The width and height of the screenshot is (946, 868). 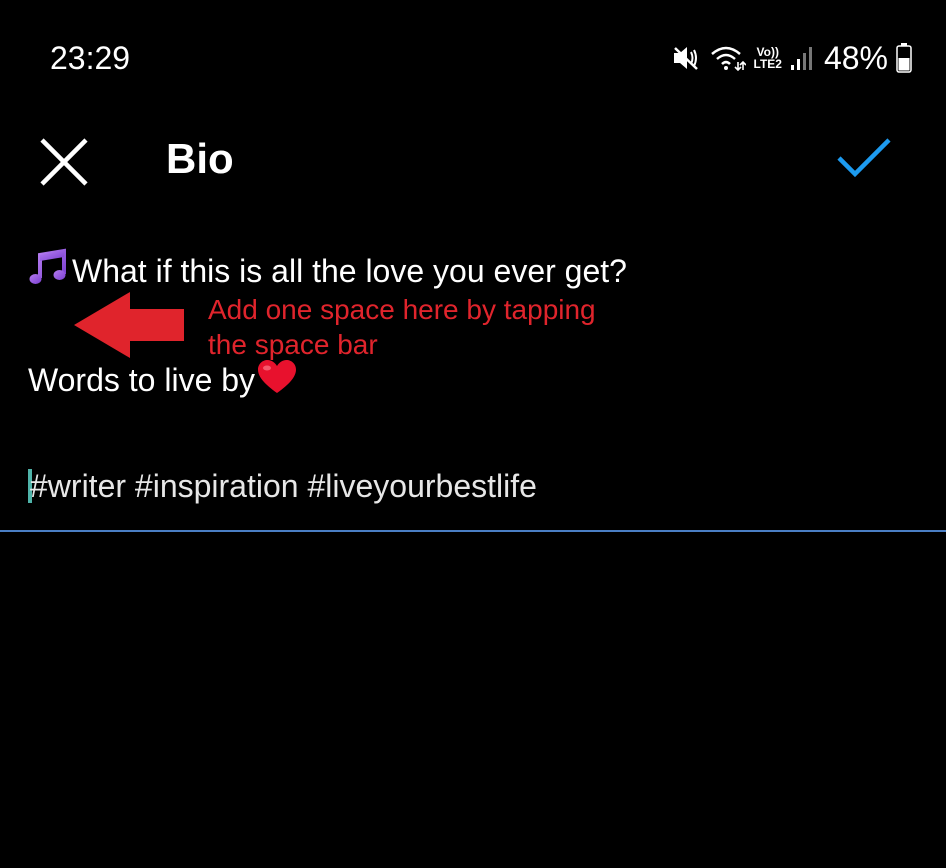 I want to click on mute-icon, so click(x=687, y=58).